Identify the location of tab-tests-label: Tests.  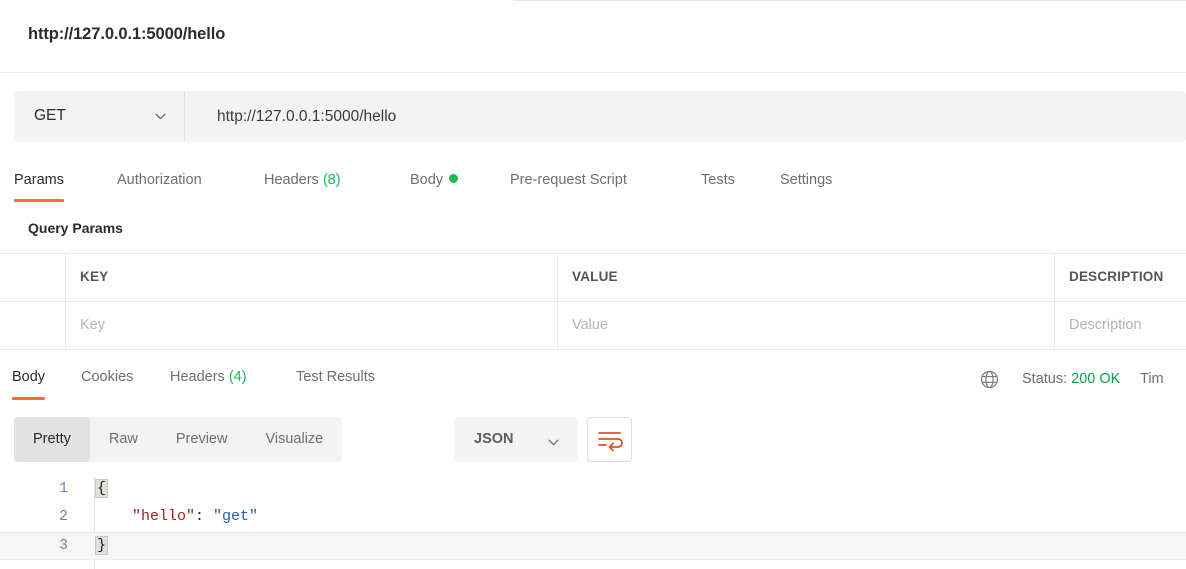
(718, 180).